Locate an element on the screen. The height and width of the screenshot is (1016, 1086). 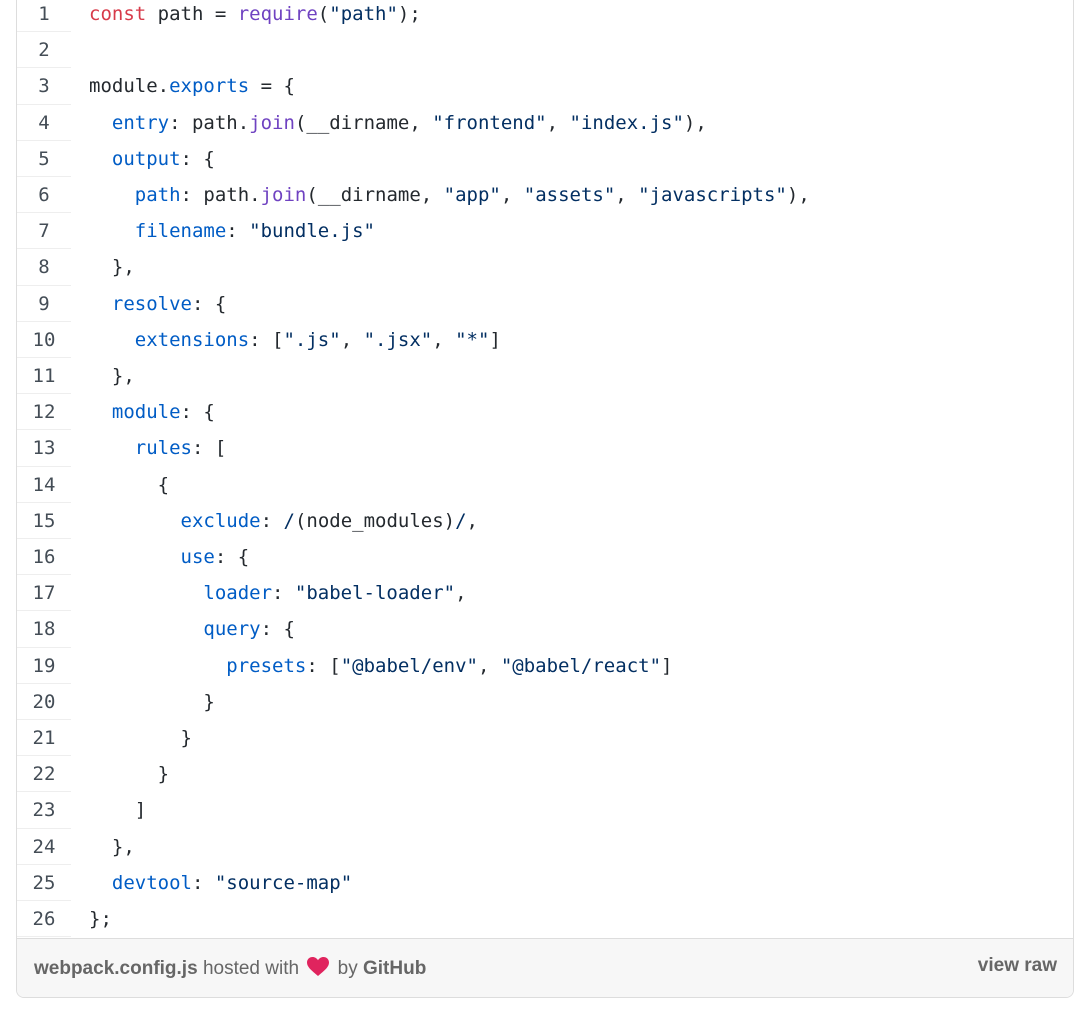
code-token: const is located at coordinates (118, 14).